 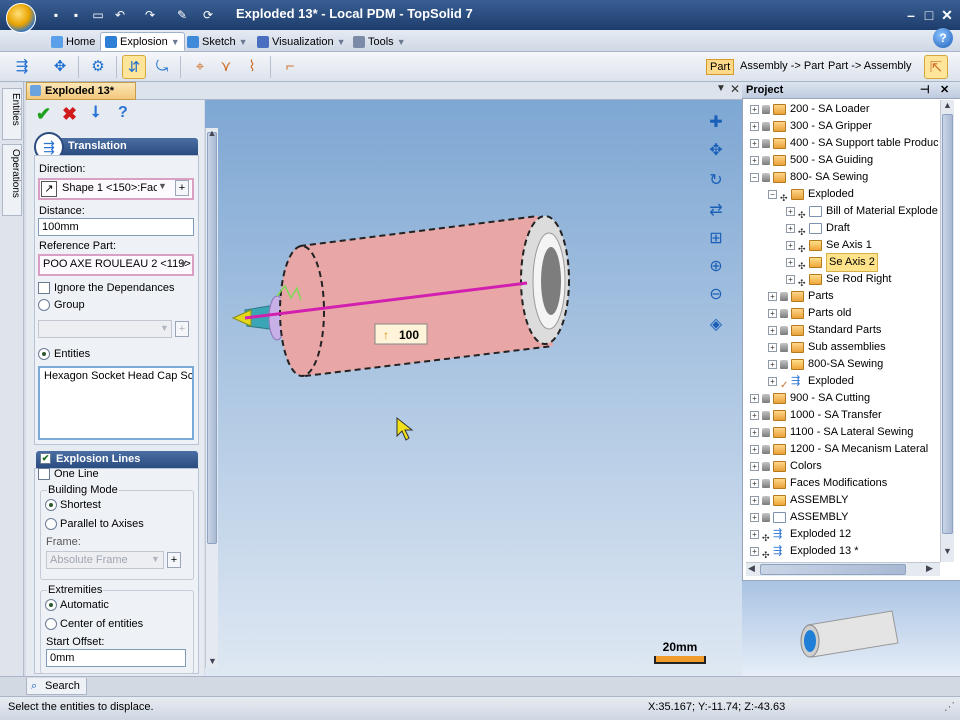 I want to click on tab-sketch: Sketch ▼, so click(x=217, y=41).